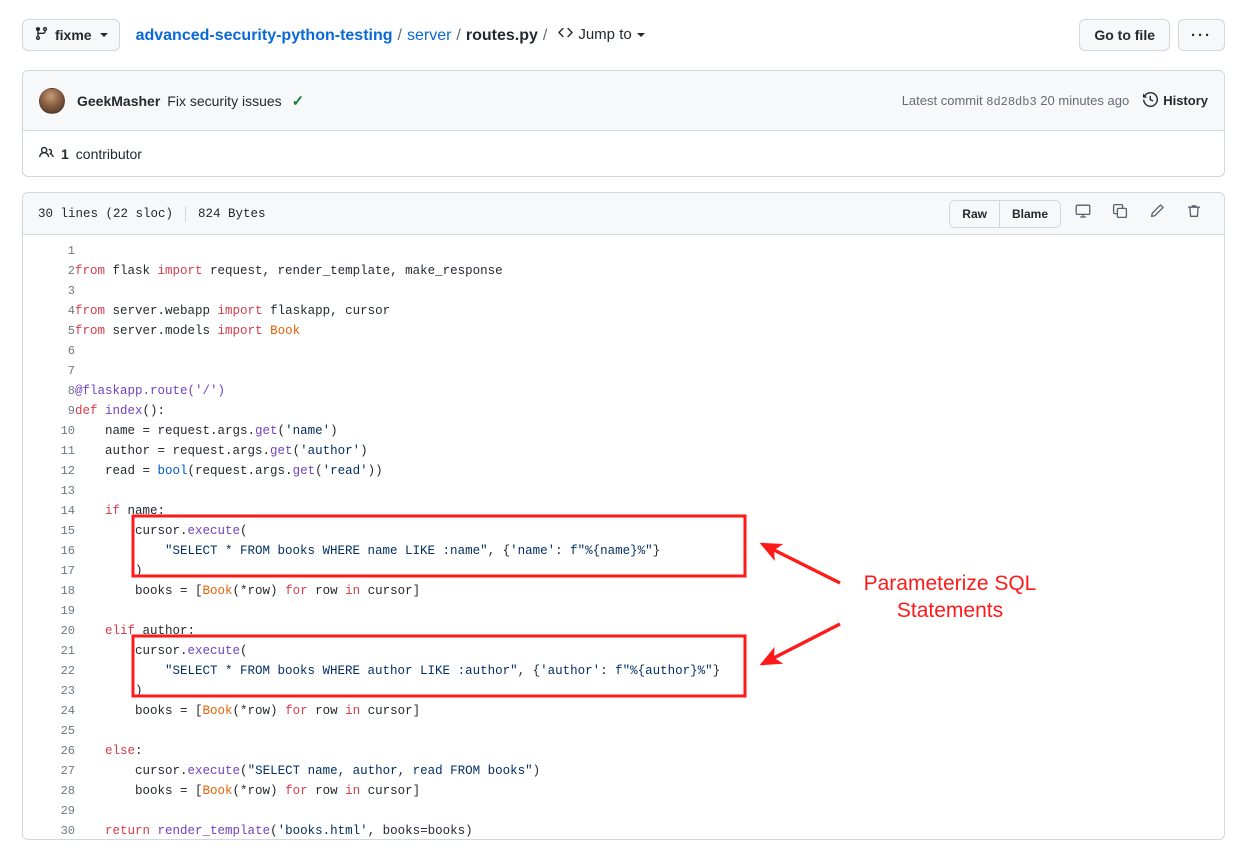 Image resolution: width=1247 pixels, height=854 pixels. I want to click on code-line-content: from server.models import Book, so click(649, 331).